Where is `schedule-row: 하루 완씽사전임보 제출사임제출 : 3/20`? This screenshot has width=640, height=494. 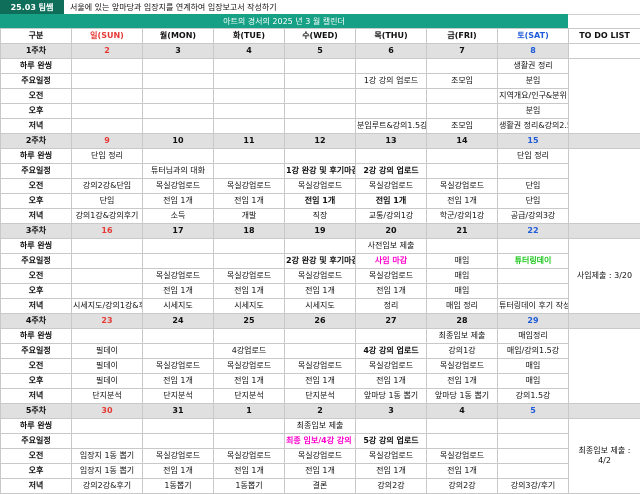
schedule-row: 하루 완씽사전임보 제출사임제출 : 3/20 is located at coordinates (320, 246).